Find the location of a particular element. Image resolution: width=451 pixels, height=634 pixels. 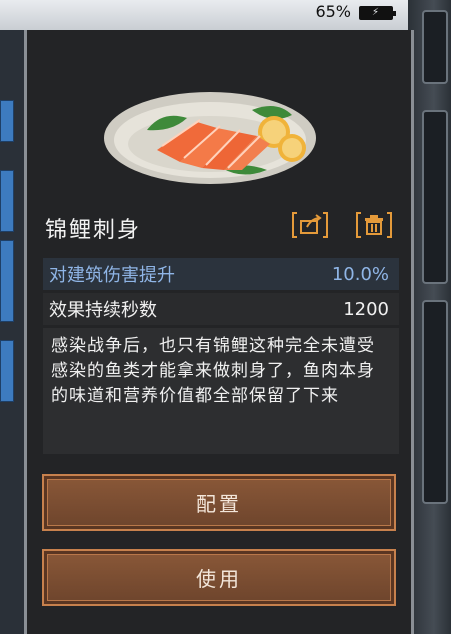

salmon-sashimi-image is located at coordinates (210, 138).